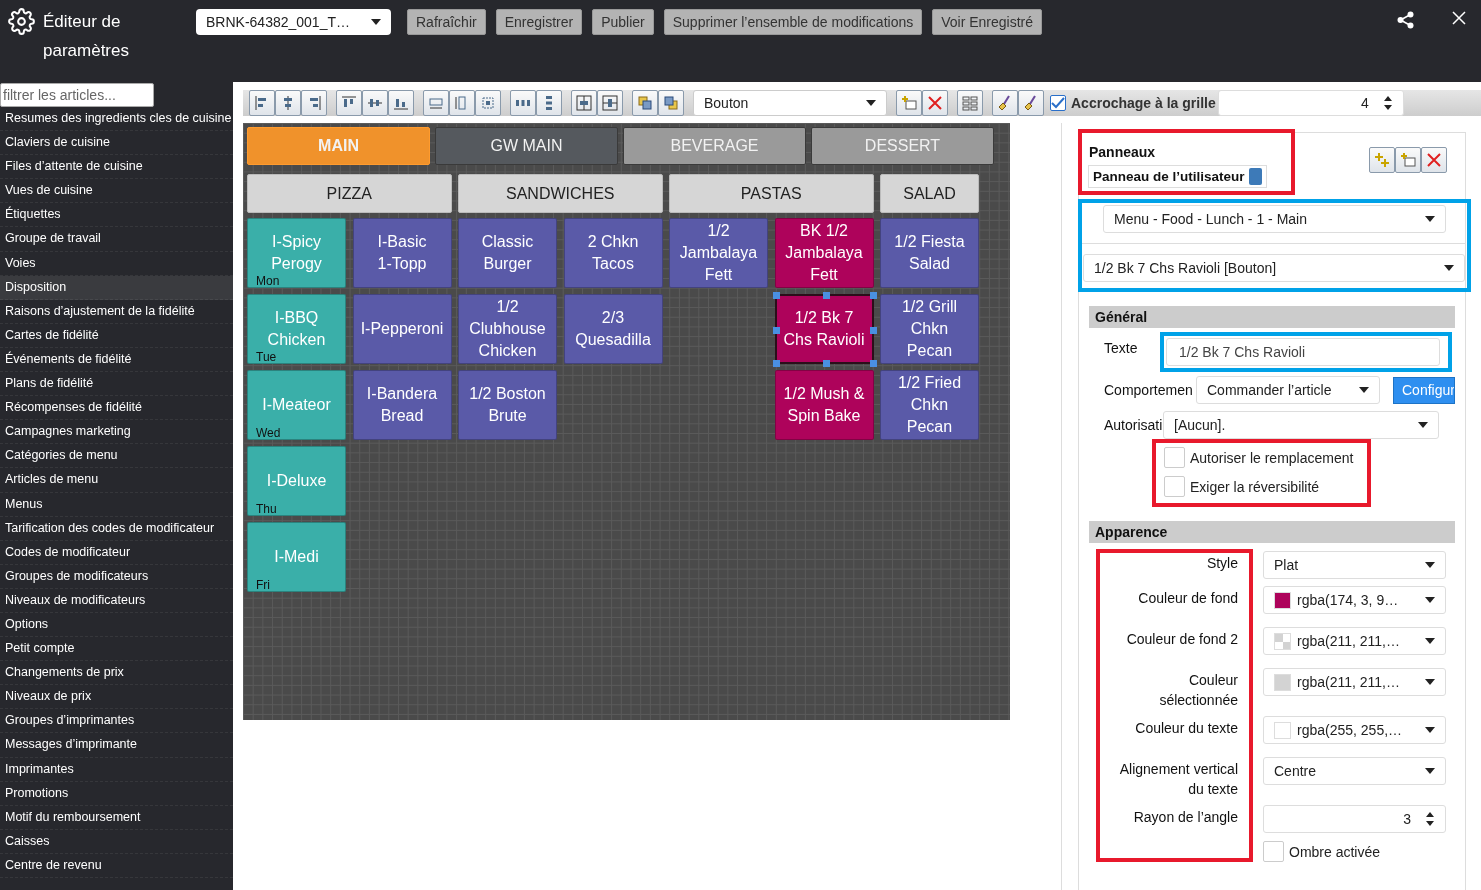 This screenshot has height=890, width=1481. Describe the element at coordinates (1031, 103) in the screenshot. I see `text-brush-button` at that location.